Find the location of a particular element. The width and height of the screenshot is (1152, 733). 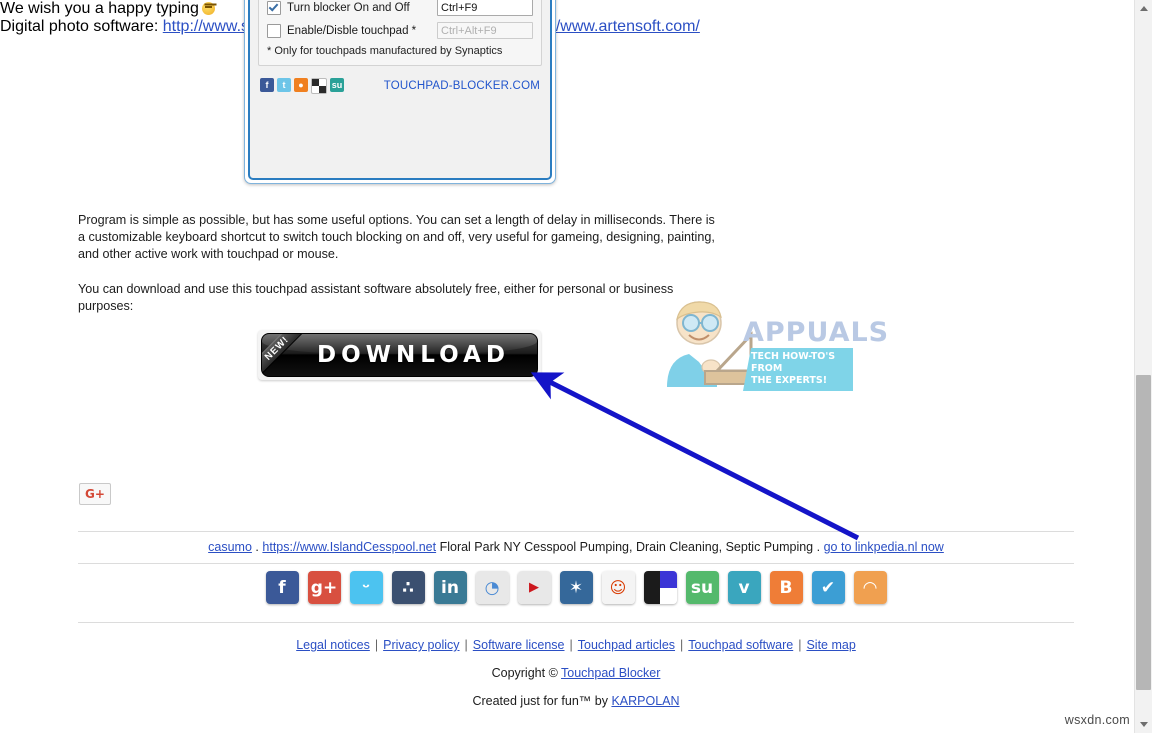

footer-credit: Created just for fun™ by KARPOLAN is located at coordinates (576, 701).